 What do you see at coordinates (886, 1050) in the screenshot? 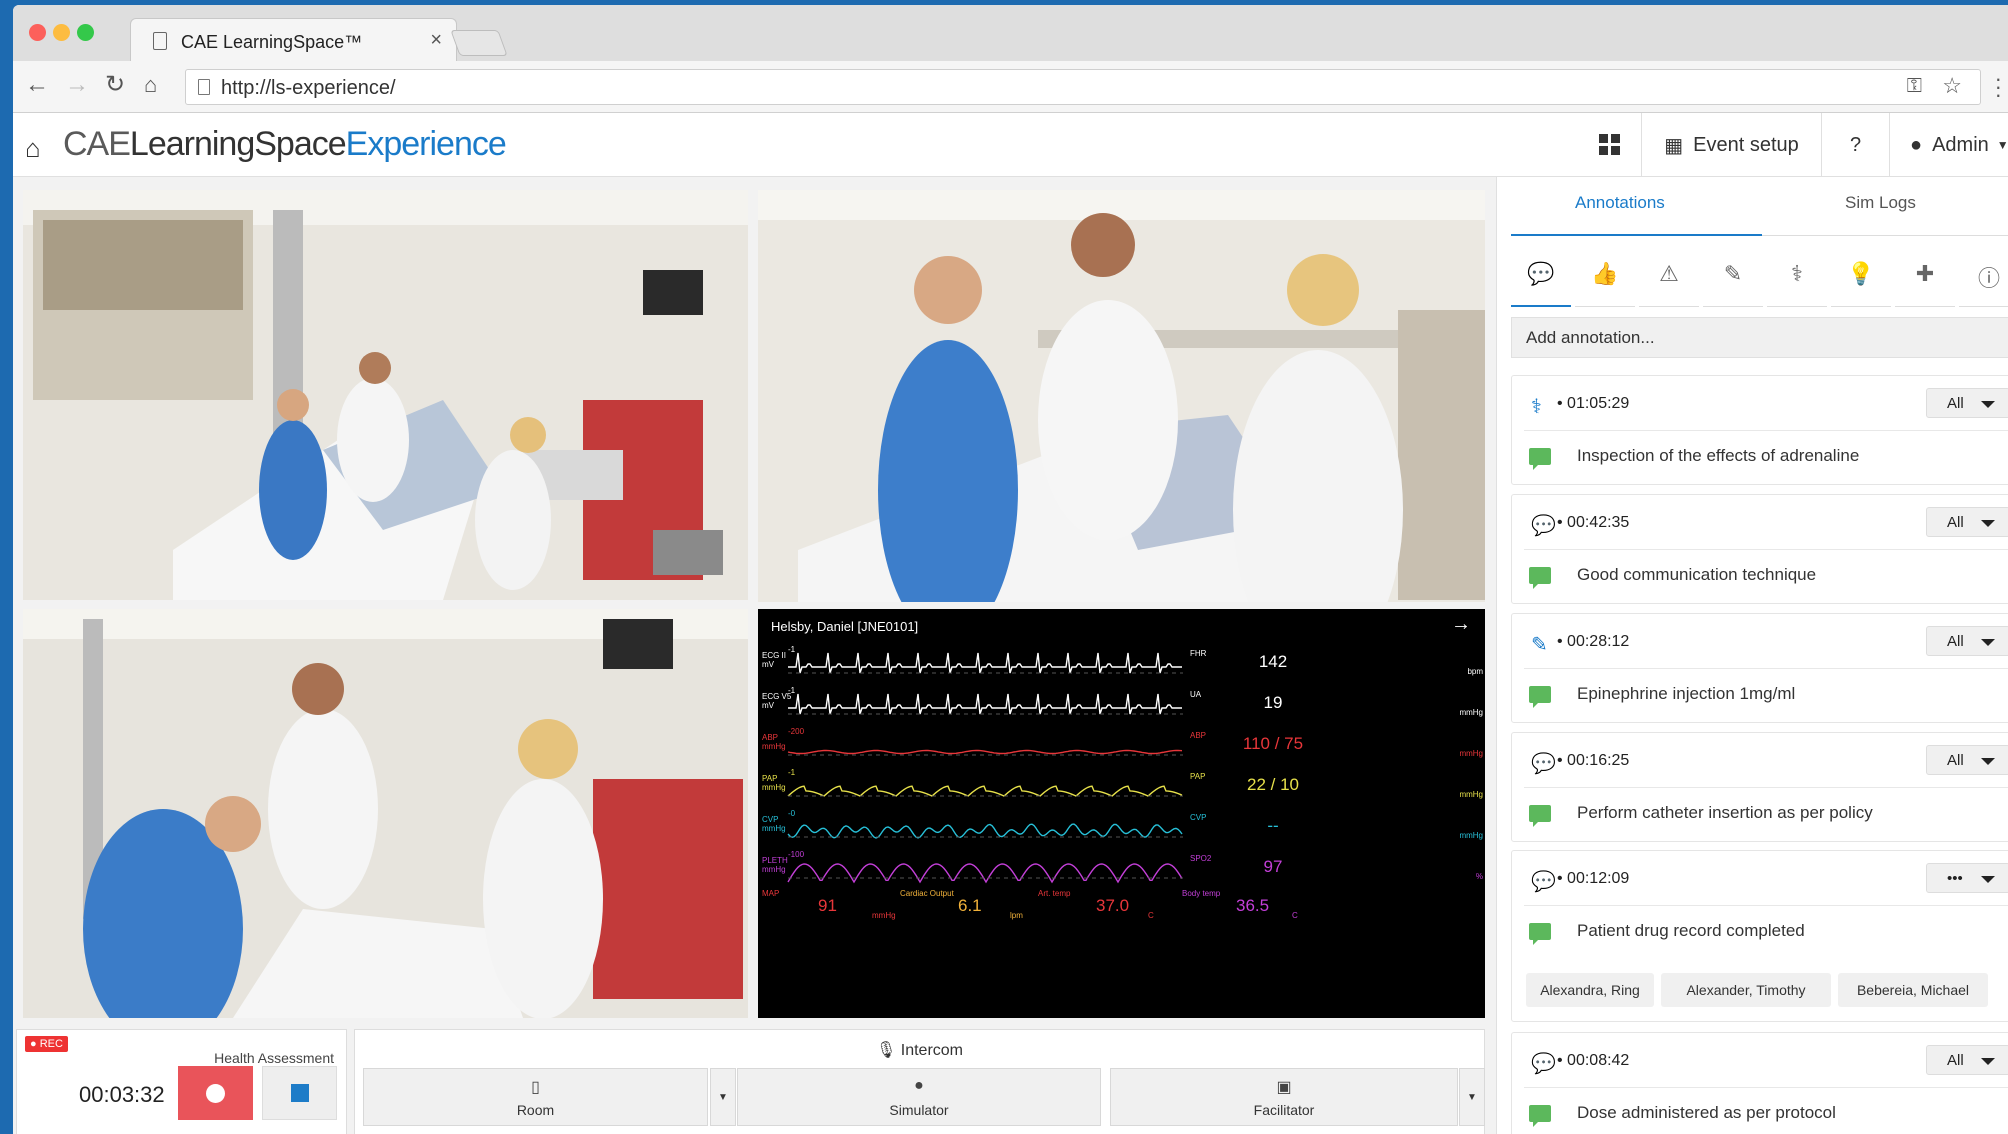
I see `microphone-icon: 🎙` at bounding box center [886, 1050].